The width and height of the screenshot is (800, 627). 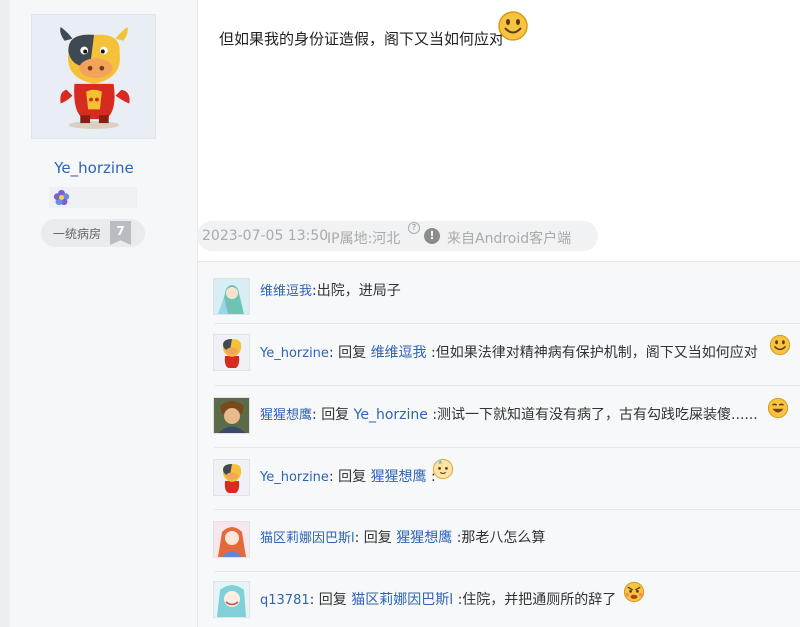 I want to click on list-item: 猫区莉娜因巴斯l: 回复 猩猩想鹰 :那老八怎么算, so click(x=499, y=541).